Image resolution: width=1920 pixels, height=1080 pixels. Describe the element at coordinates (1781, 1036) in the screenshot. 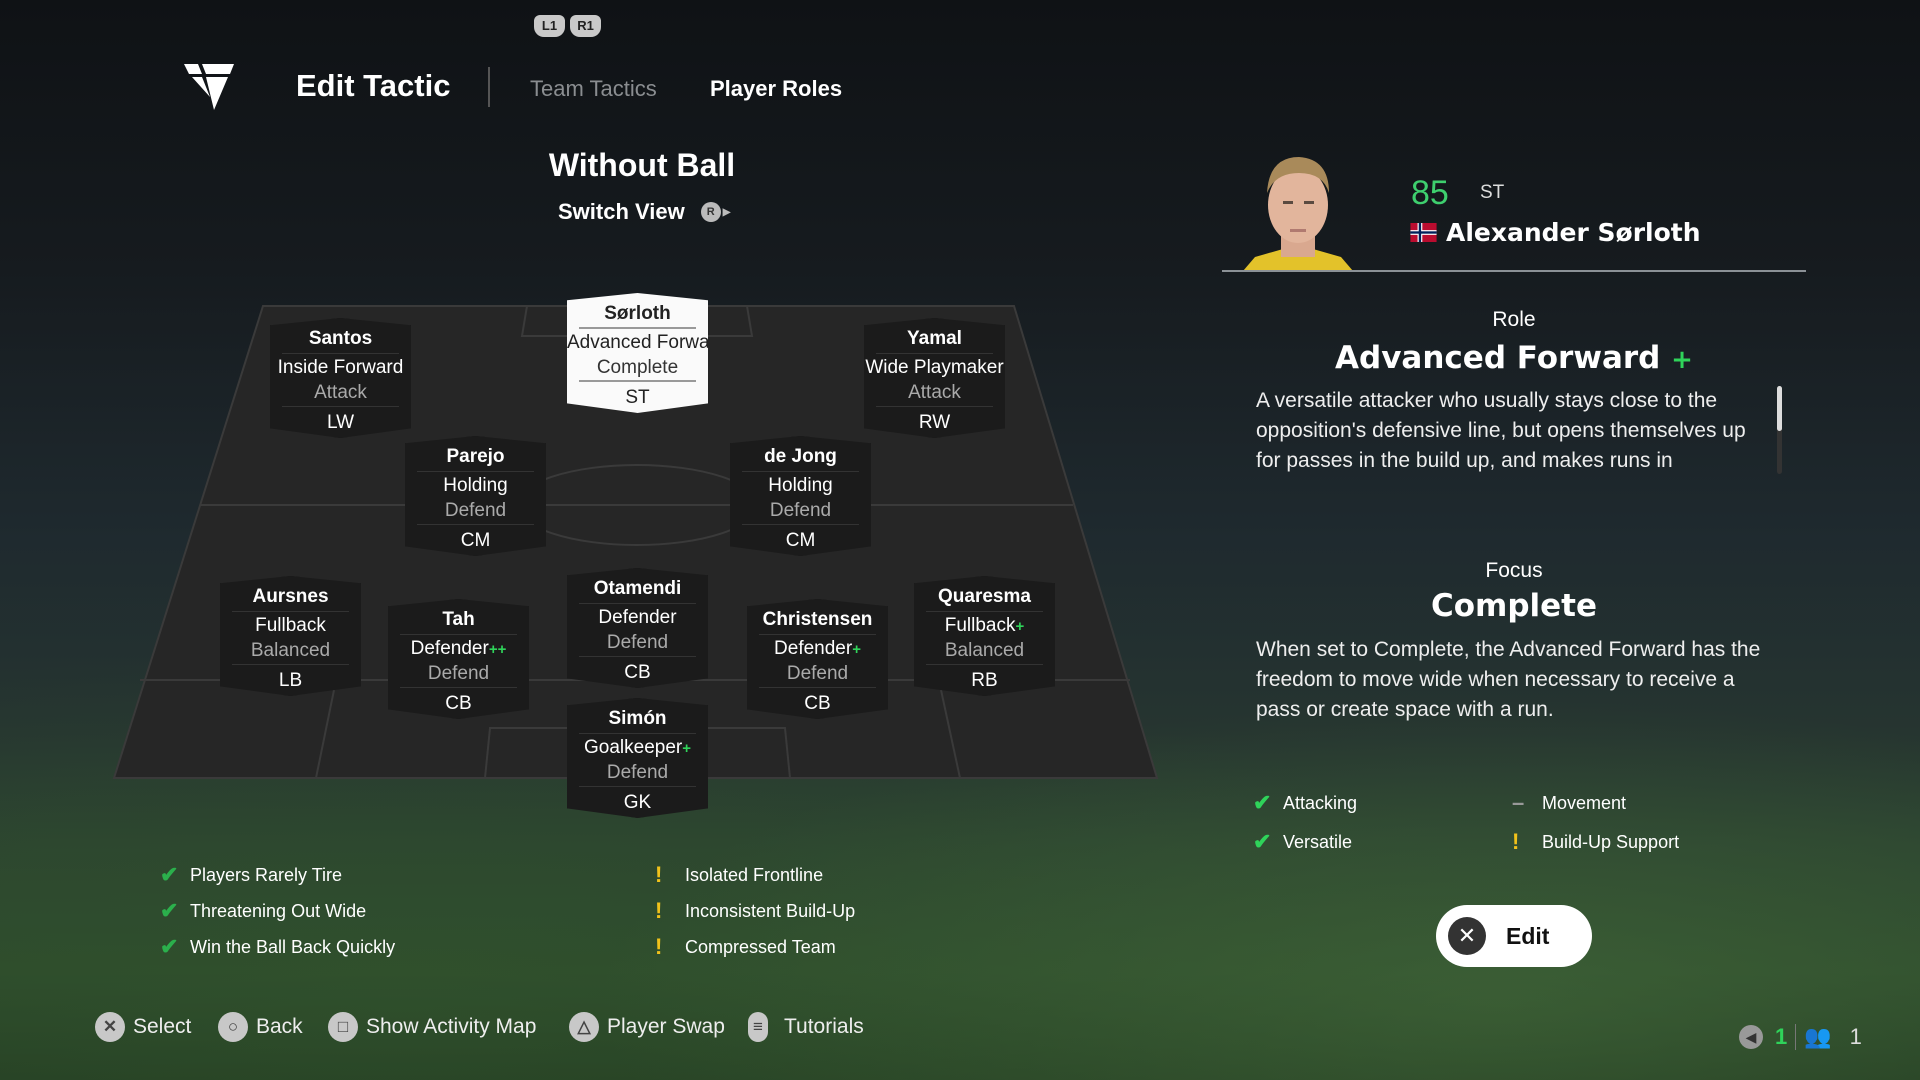

I see `voice-count: 1` at that location.